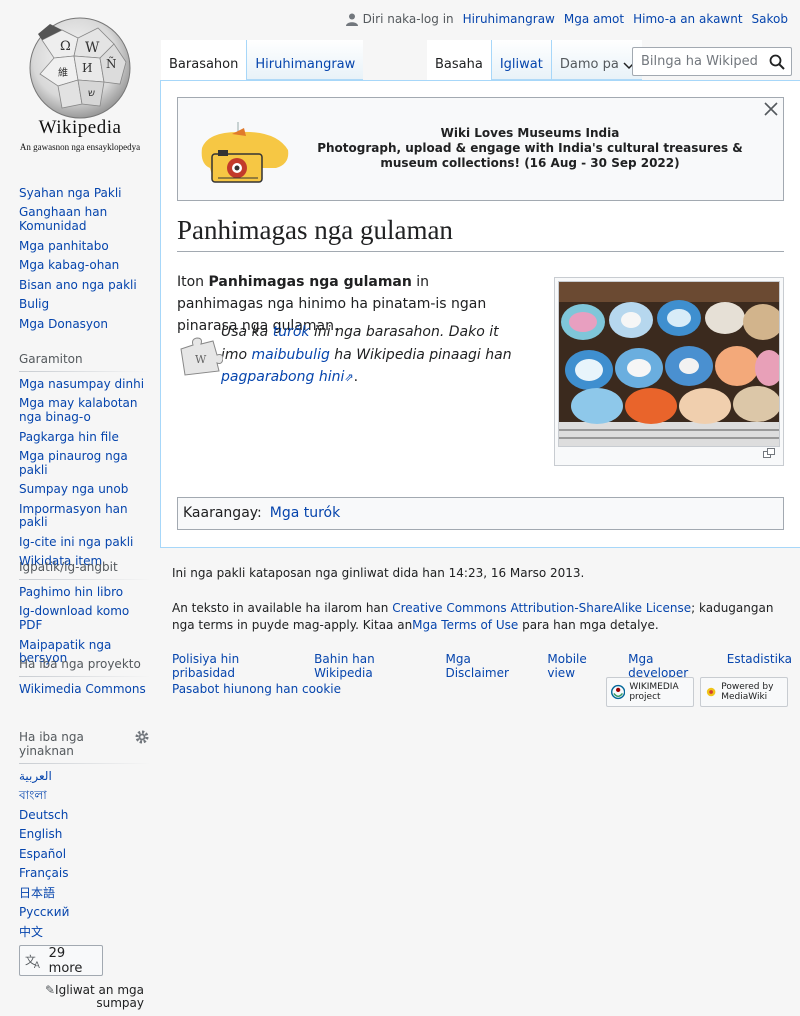 The width and height of the screenshot is (800, 1016). Describe the element at coordinates (85, 835) in the screenshot. I see `sidebar-language-item: English` at that location.